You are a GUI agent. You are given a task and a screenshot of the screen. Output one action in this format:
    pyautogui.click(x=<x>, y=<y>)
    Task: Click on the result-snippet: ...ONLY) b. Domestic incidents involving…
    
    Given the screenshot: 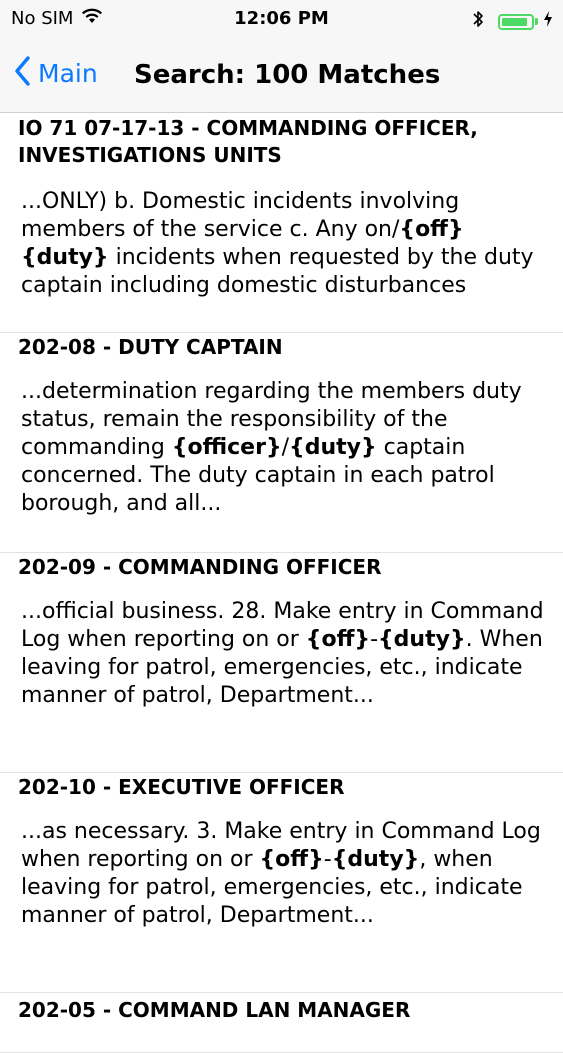 What is the action you would take?
    pyautogui.click(x=285, y=244)
    